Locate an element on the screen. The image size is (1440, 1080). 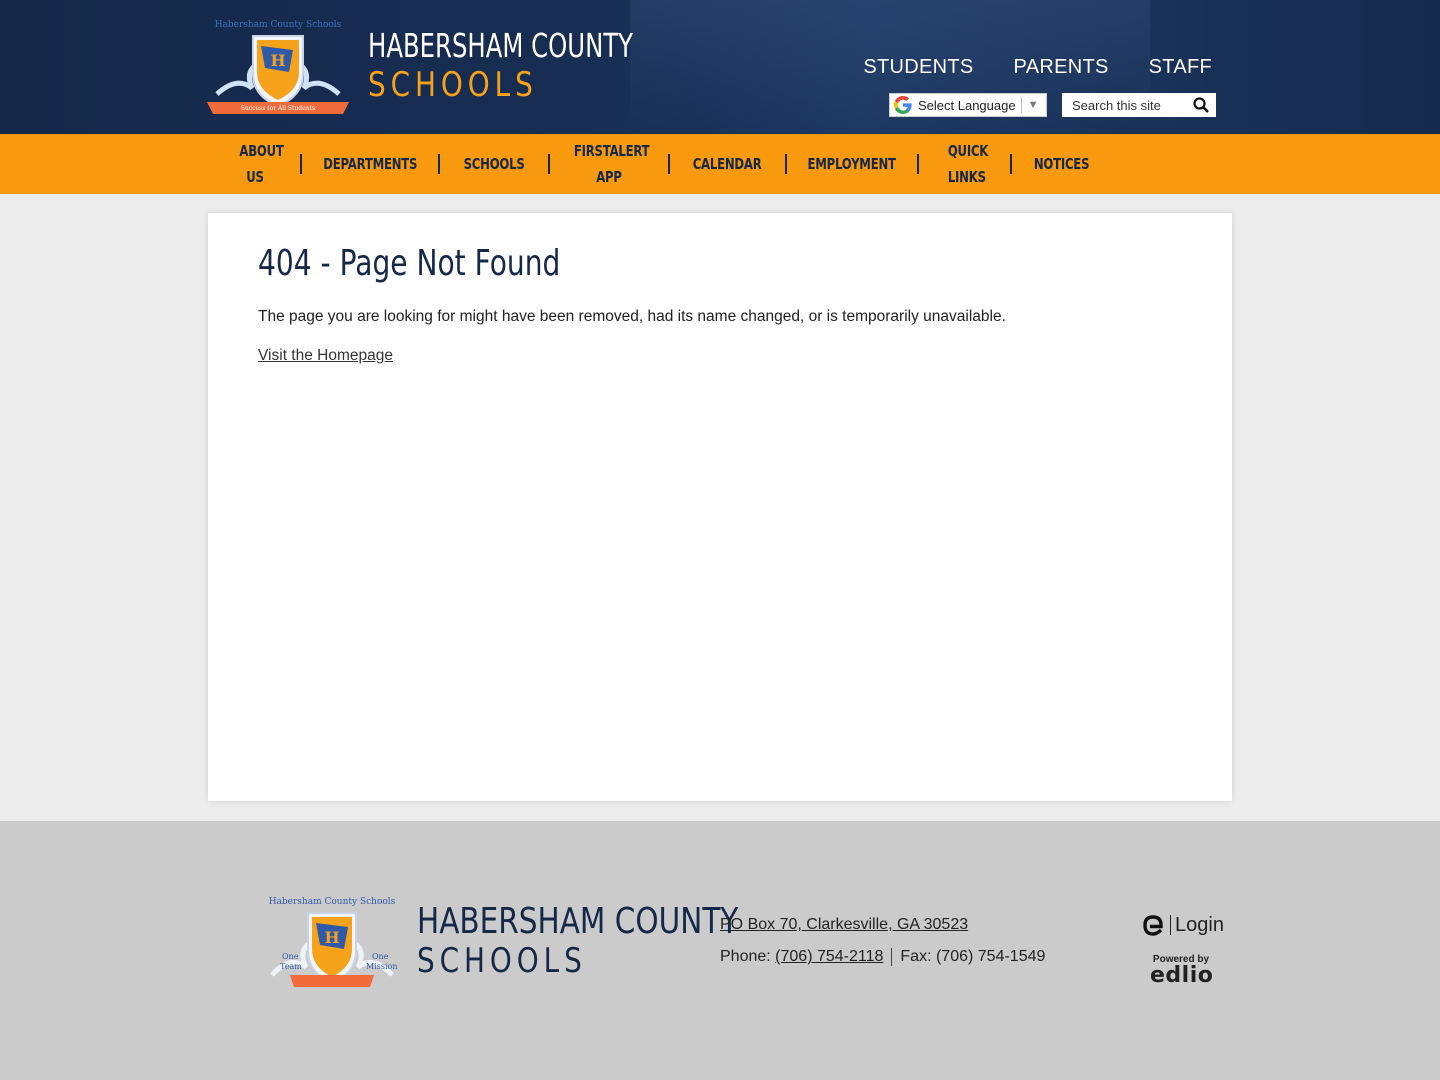
search-input is located at coordinates (1126, 105).